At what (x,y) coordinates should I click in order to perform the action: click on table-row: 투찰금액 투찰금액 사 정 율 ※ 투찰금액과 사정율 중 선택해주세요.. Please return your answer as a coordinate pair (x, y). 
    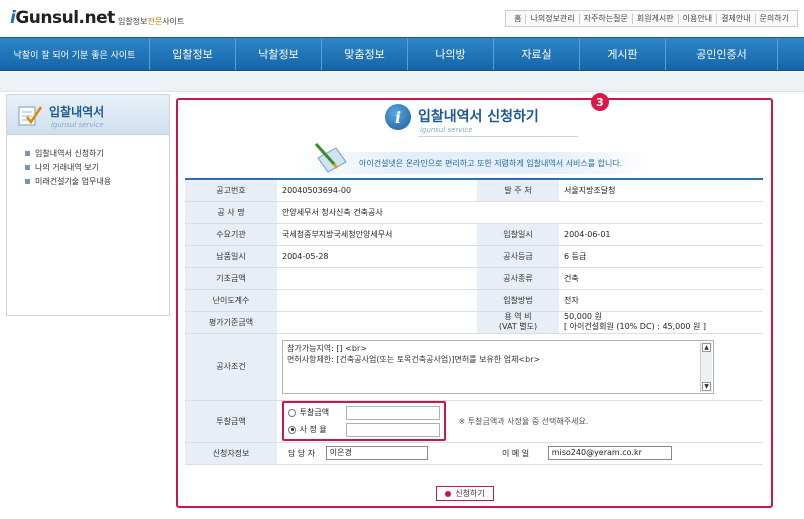
    Looking at the image, I should click on (474, 421).